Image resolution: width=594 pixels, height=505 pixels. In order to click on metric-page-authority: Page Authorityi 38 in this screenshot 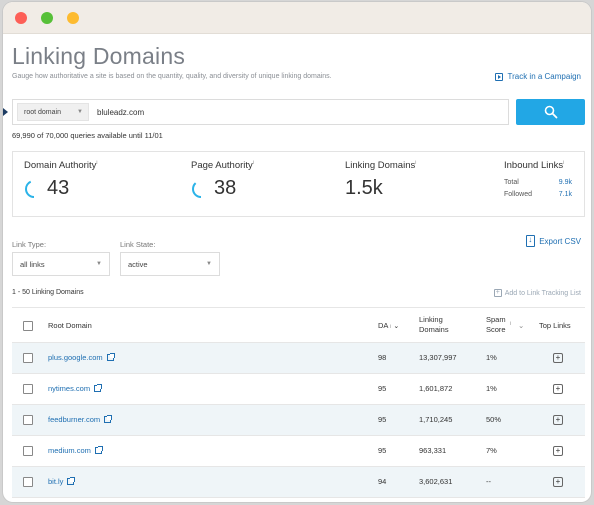, I will do `click(222, 180)`.